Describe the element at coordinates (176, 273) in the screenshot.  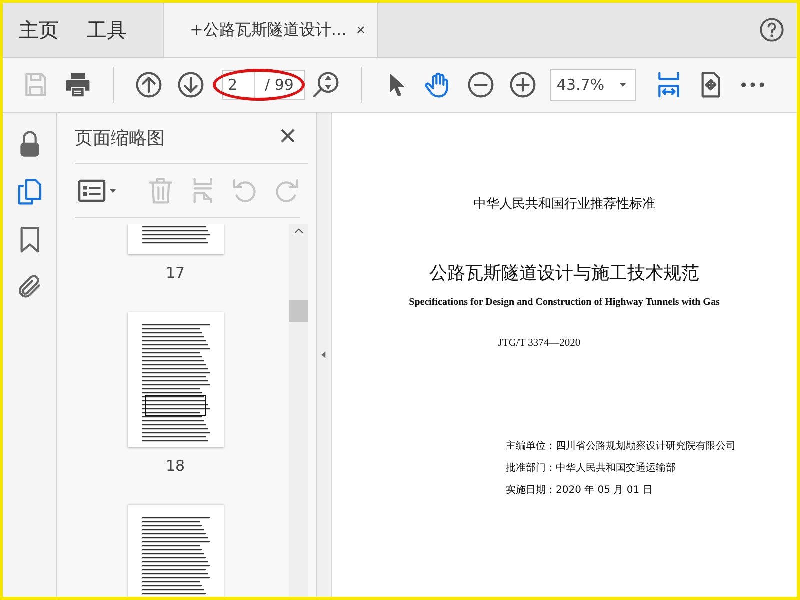
I see `page-number-label: 17` at that location.